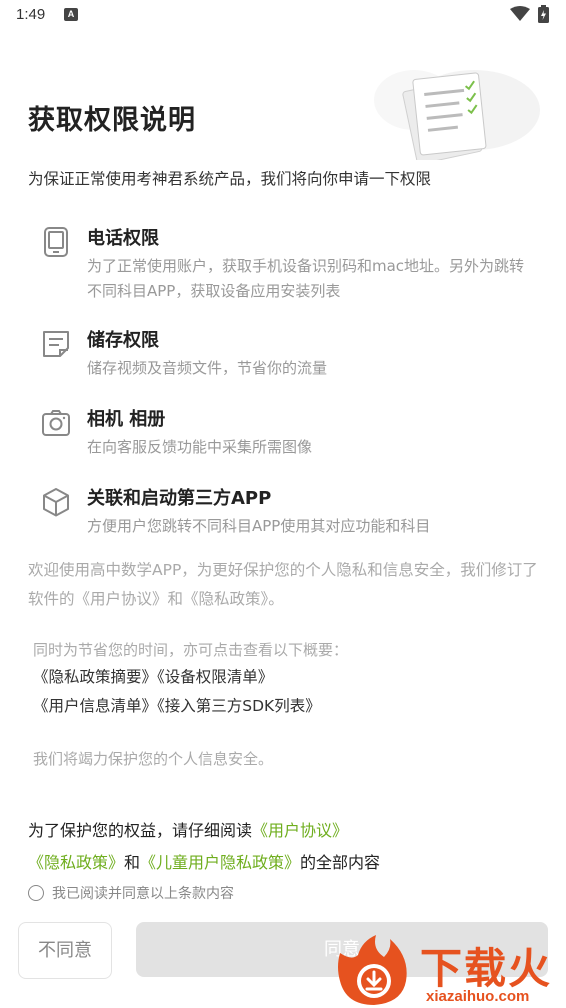 This screenshot has width=566, height=1008. What do you see at coordinates (300, 830) in the screenshot?
I see `user-agreement-link: 《用户协议》` at bounding box center [300, 830].